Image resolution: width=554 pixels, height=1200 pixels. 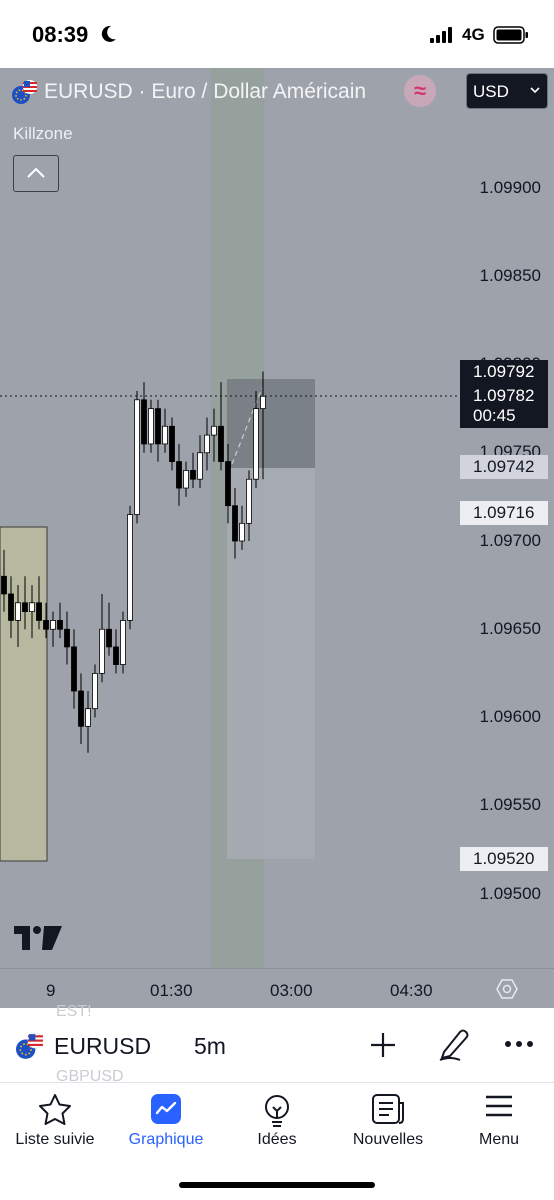 I want to click on time-tick: 03:00, so click(x=291, y=990).